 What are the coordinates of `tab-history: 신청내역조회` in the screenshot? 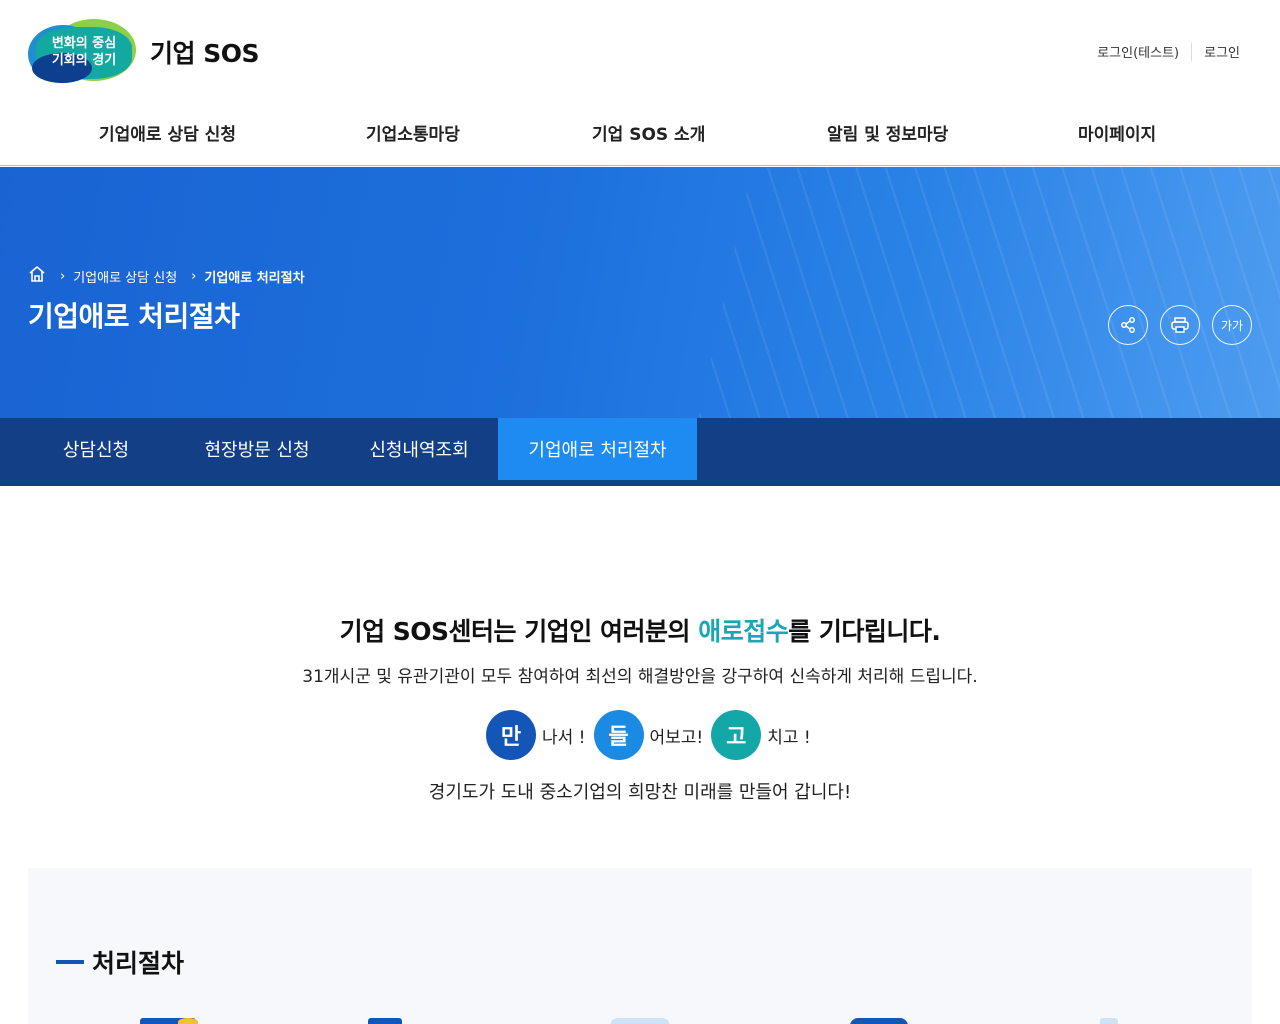 It's located at (419, 449).